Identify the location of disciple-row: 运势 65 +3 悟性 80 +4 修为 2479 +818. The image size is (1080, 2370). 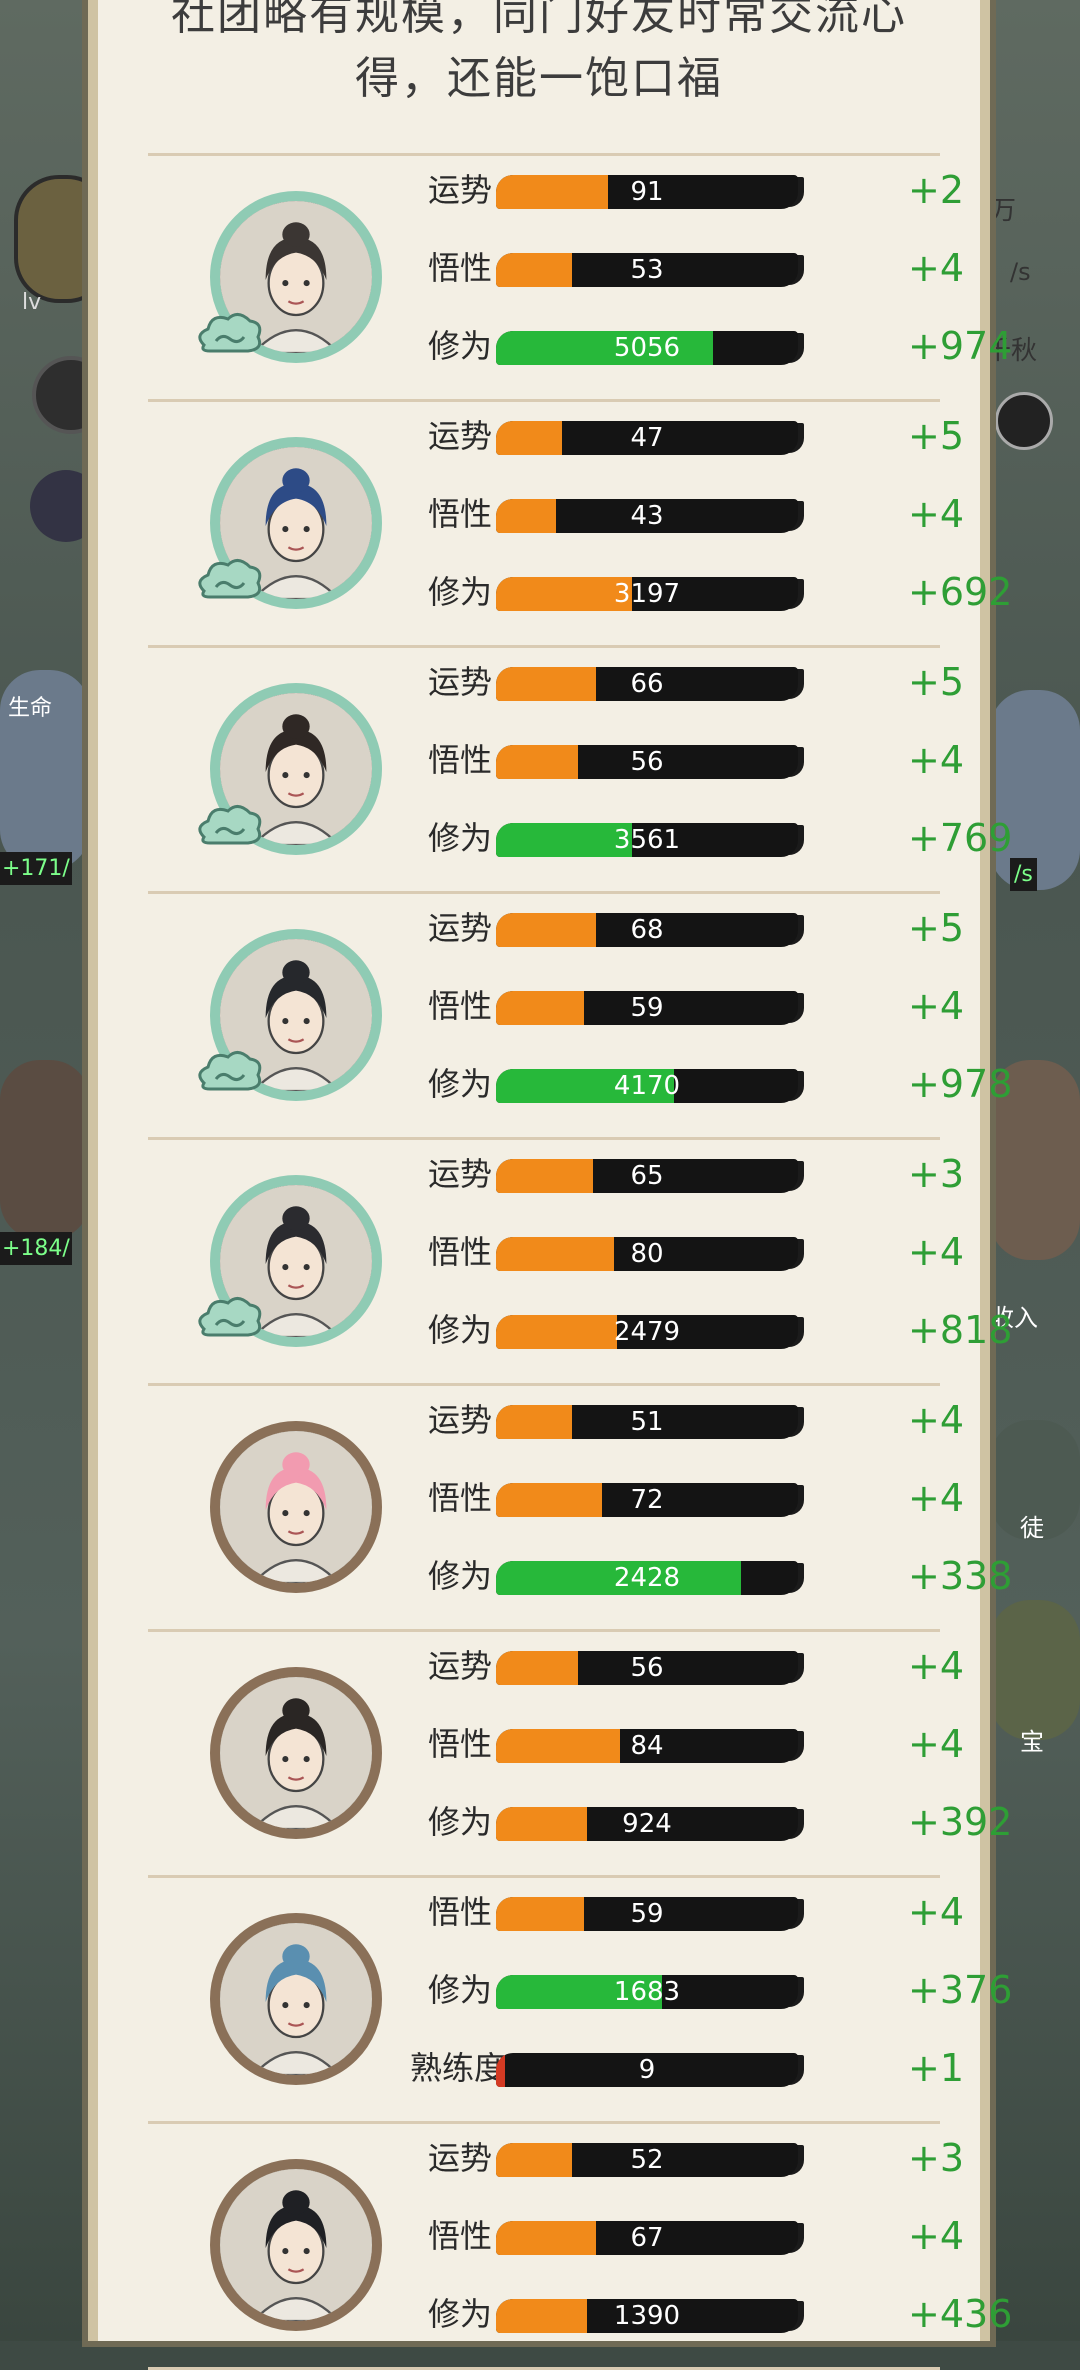
(555, 1262).